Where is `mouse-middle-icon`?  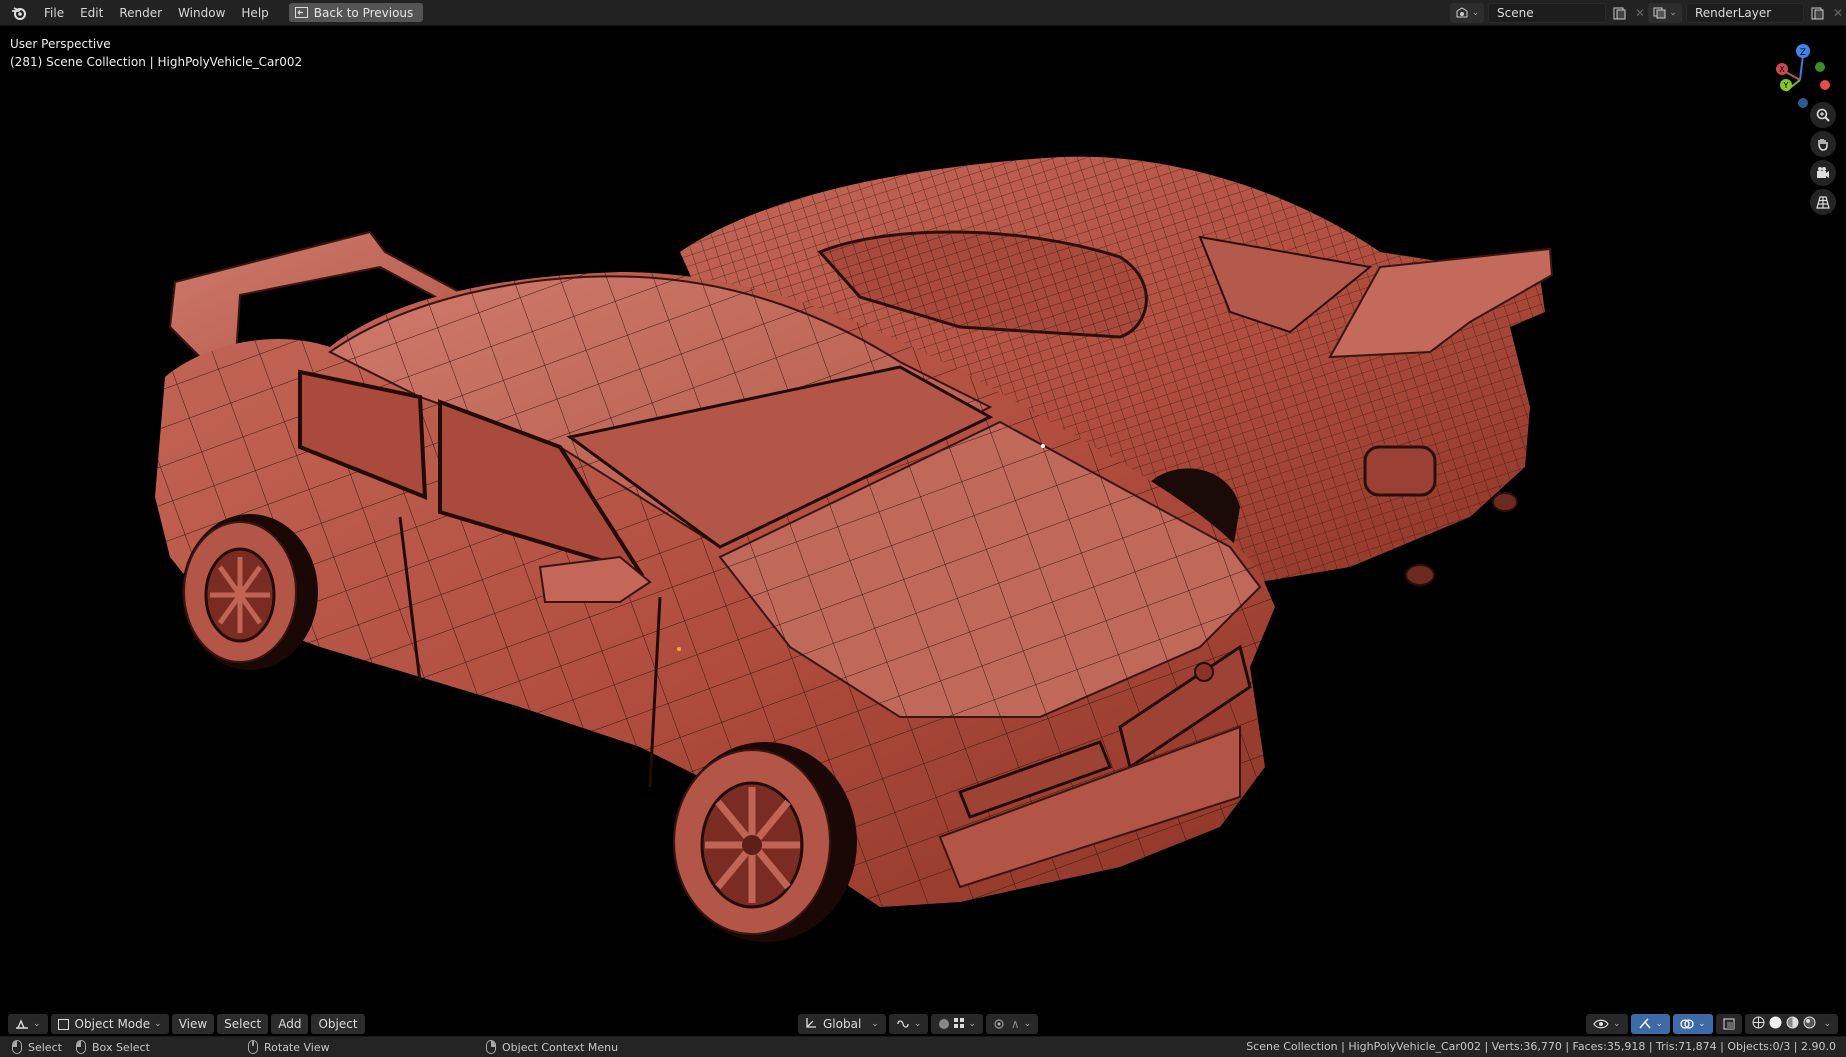 mouse-middle-icon is located at coordinates (253, 1047).